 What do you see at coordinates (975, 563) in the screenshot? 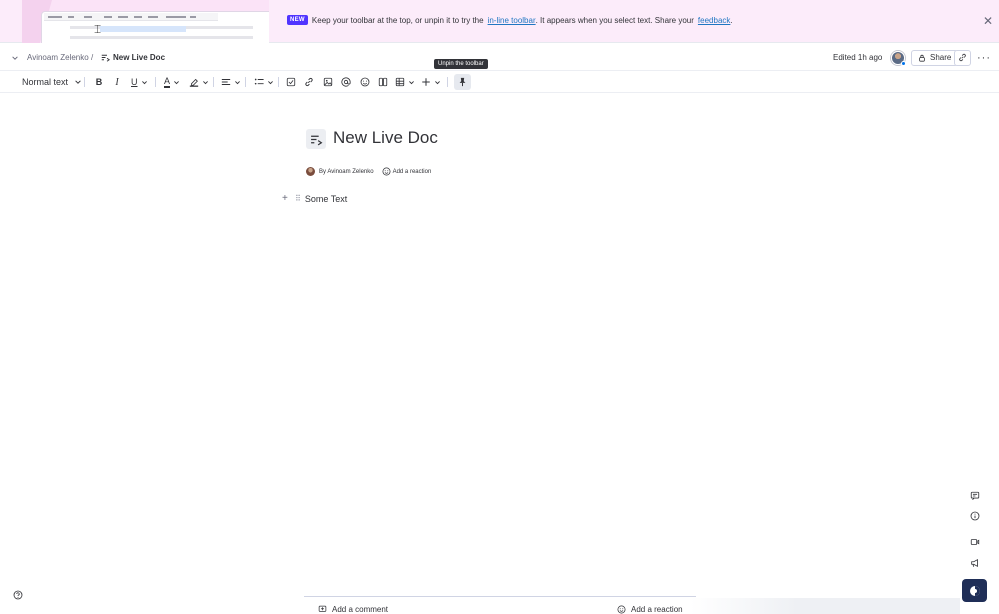
I see `megaphone-icon` at bounding box center [975, 563].